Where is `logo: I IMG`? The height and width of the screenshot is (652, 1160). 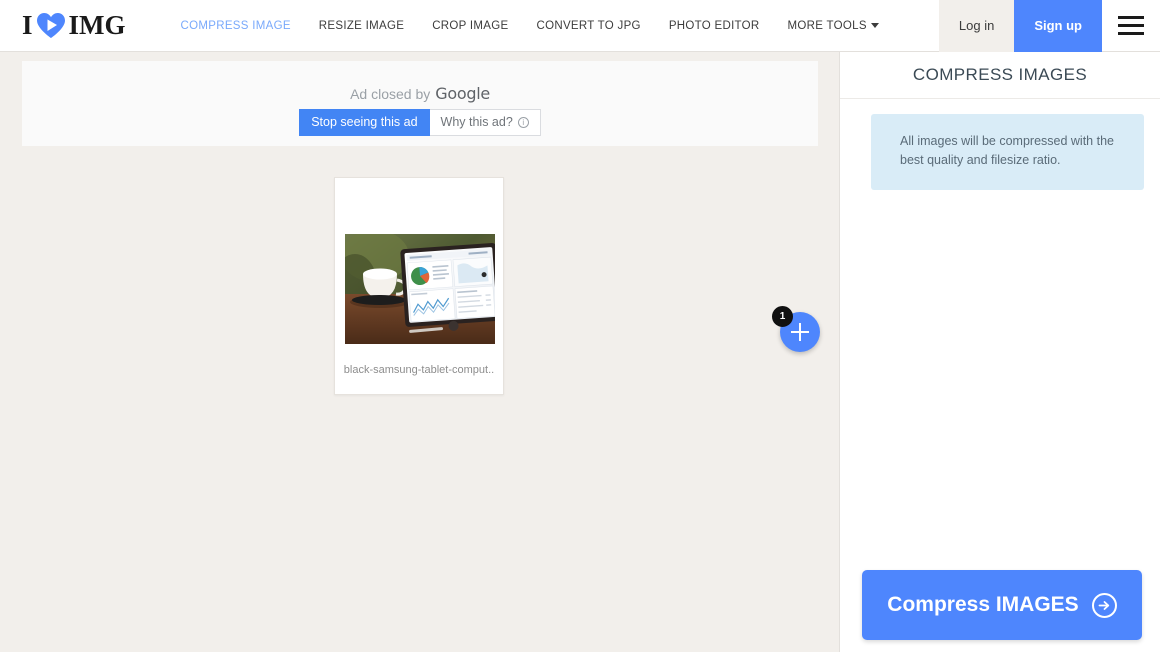
logo: I IMG is located at coordinates (74, 25).